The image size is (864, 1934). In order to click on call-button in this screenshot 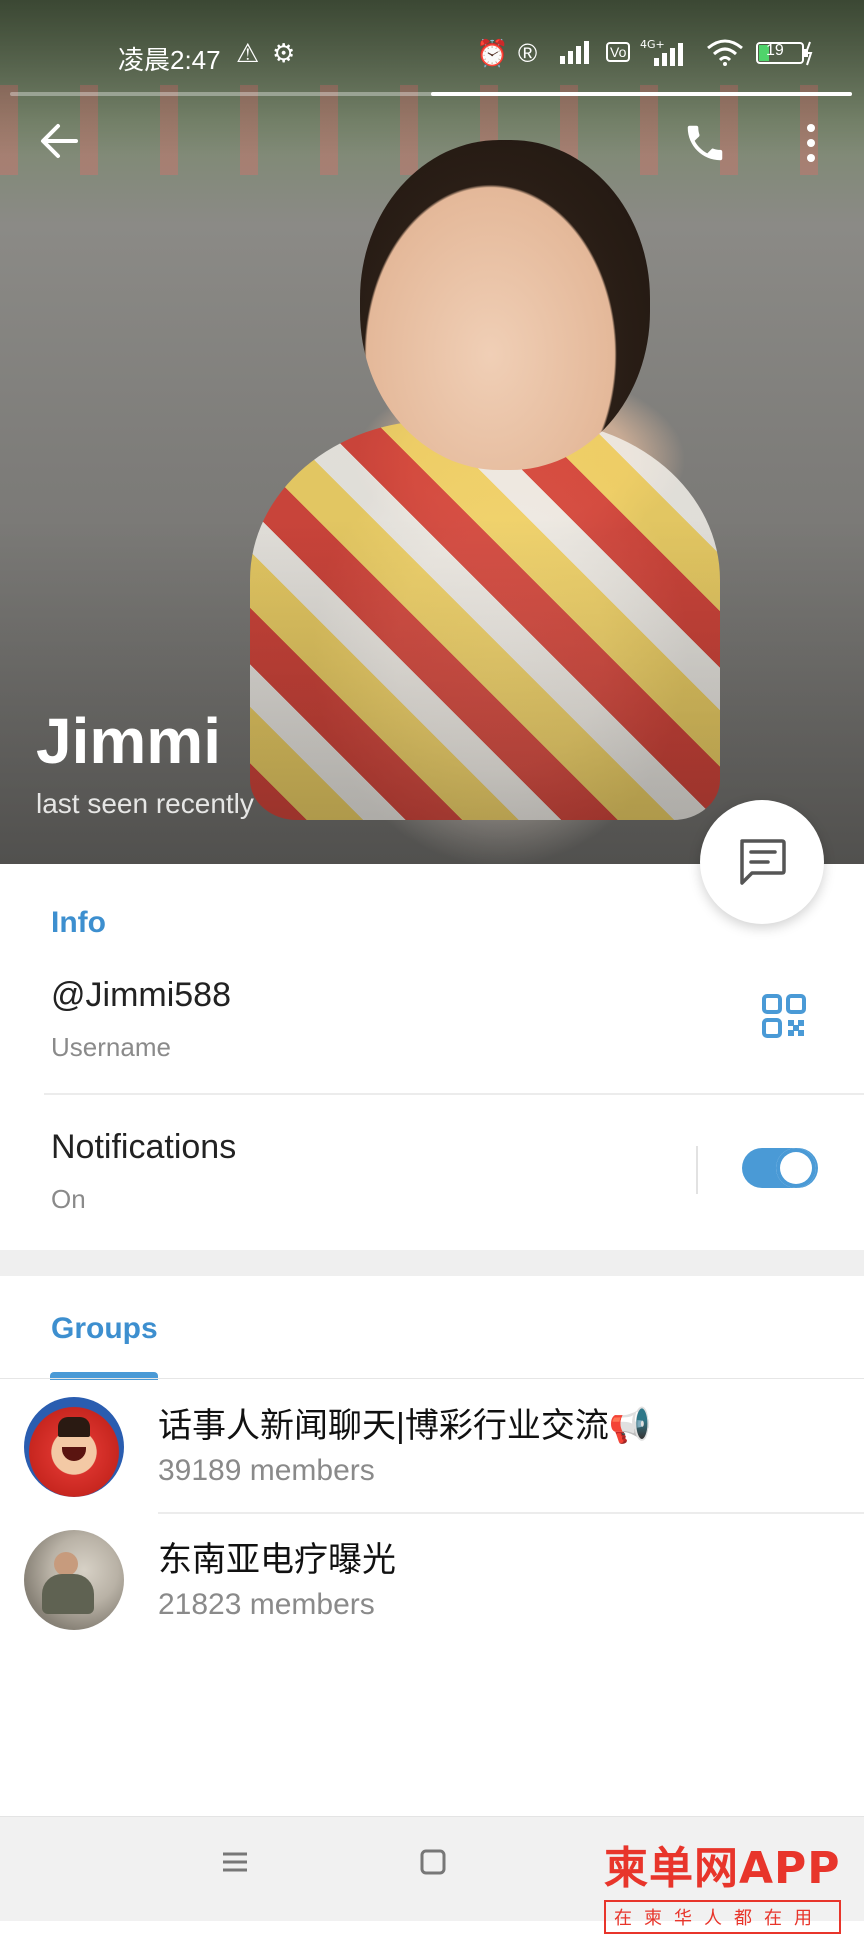, I will do `click(705, 145)`.